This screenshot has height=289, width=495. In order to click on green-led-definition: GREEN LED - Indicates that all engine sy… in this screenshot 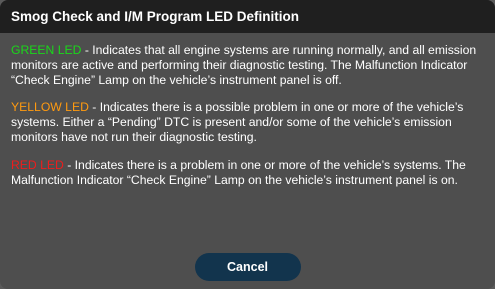, I will do `click(247, 65)`.